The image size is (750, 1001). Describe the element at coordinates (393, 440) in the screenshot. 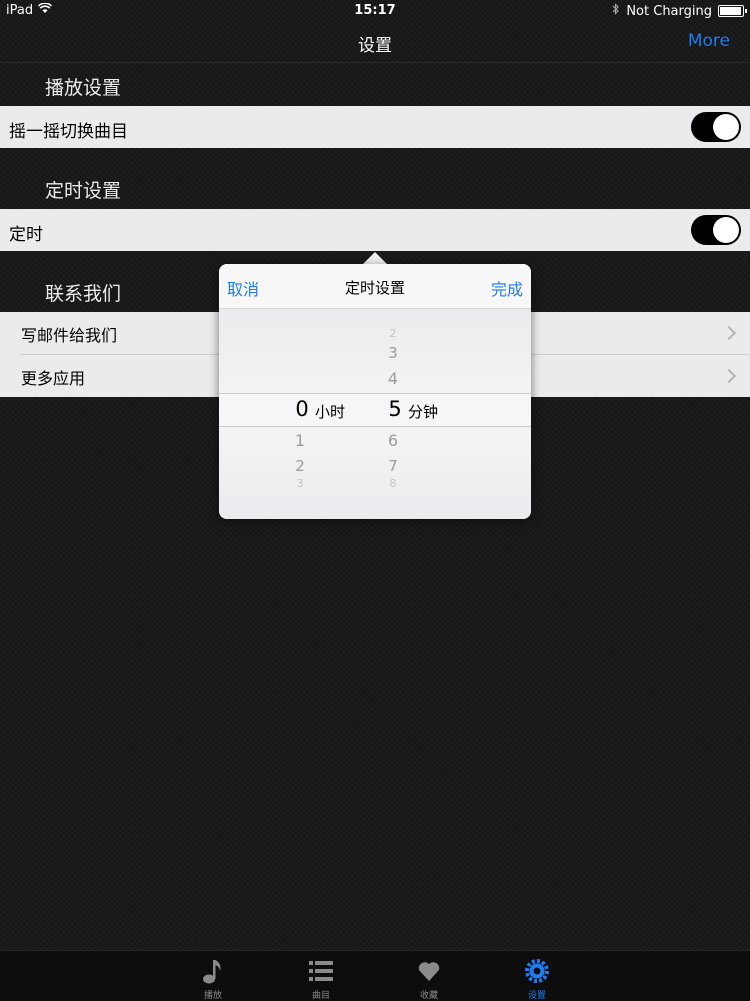

I see `minute-option: 6` at that location.